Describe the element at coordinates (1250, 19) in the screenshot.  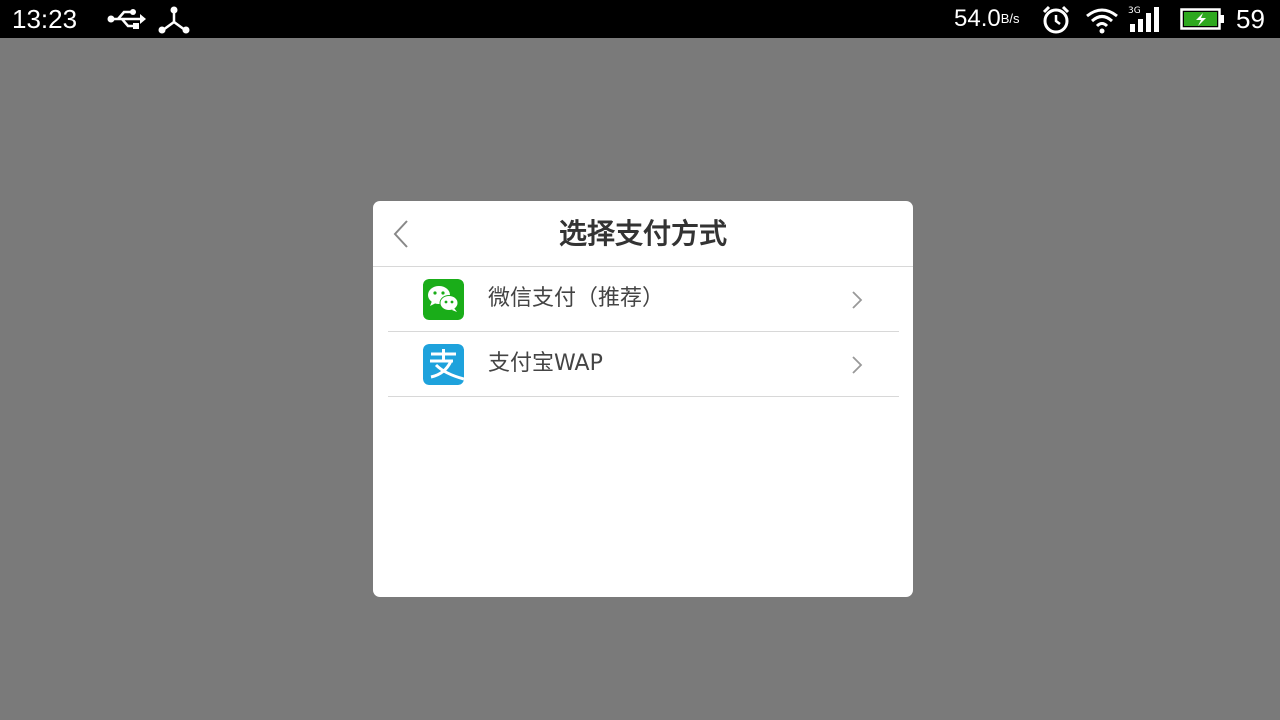
I see `battery-level: 59` at that location.